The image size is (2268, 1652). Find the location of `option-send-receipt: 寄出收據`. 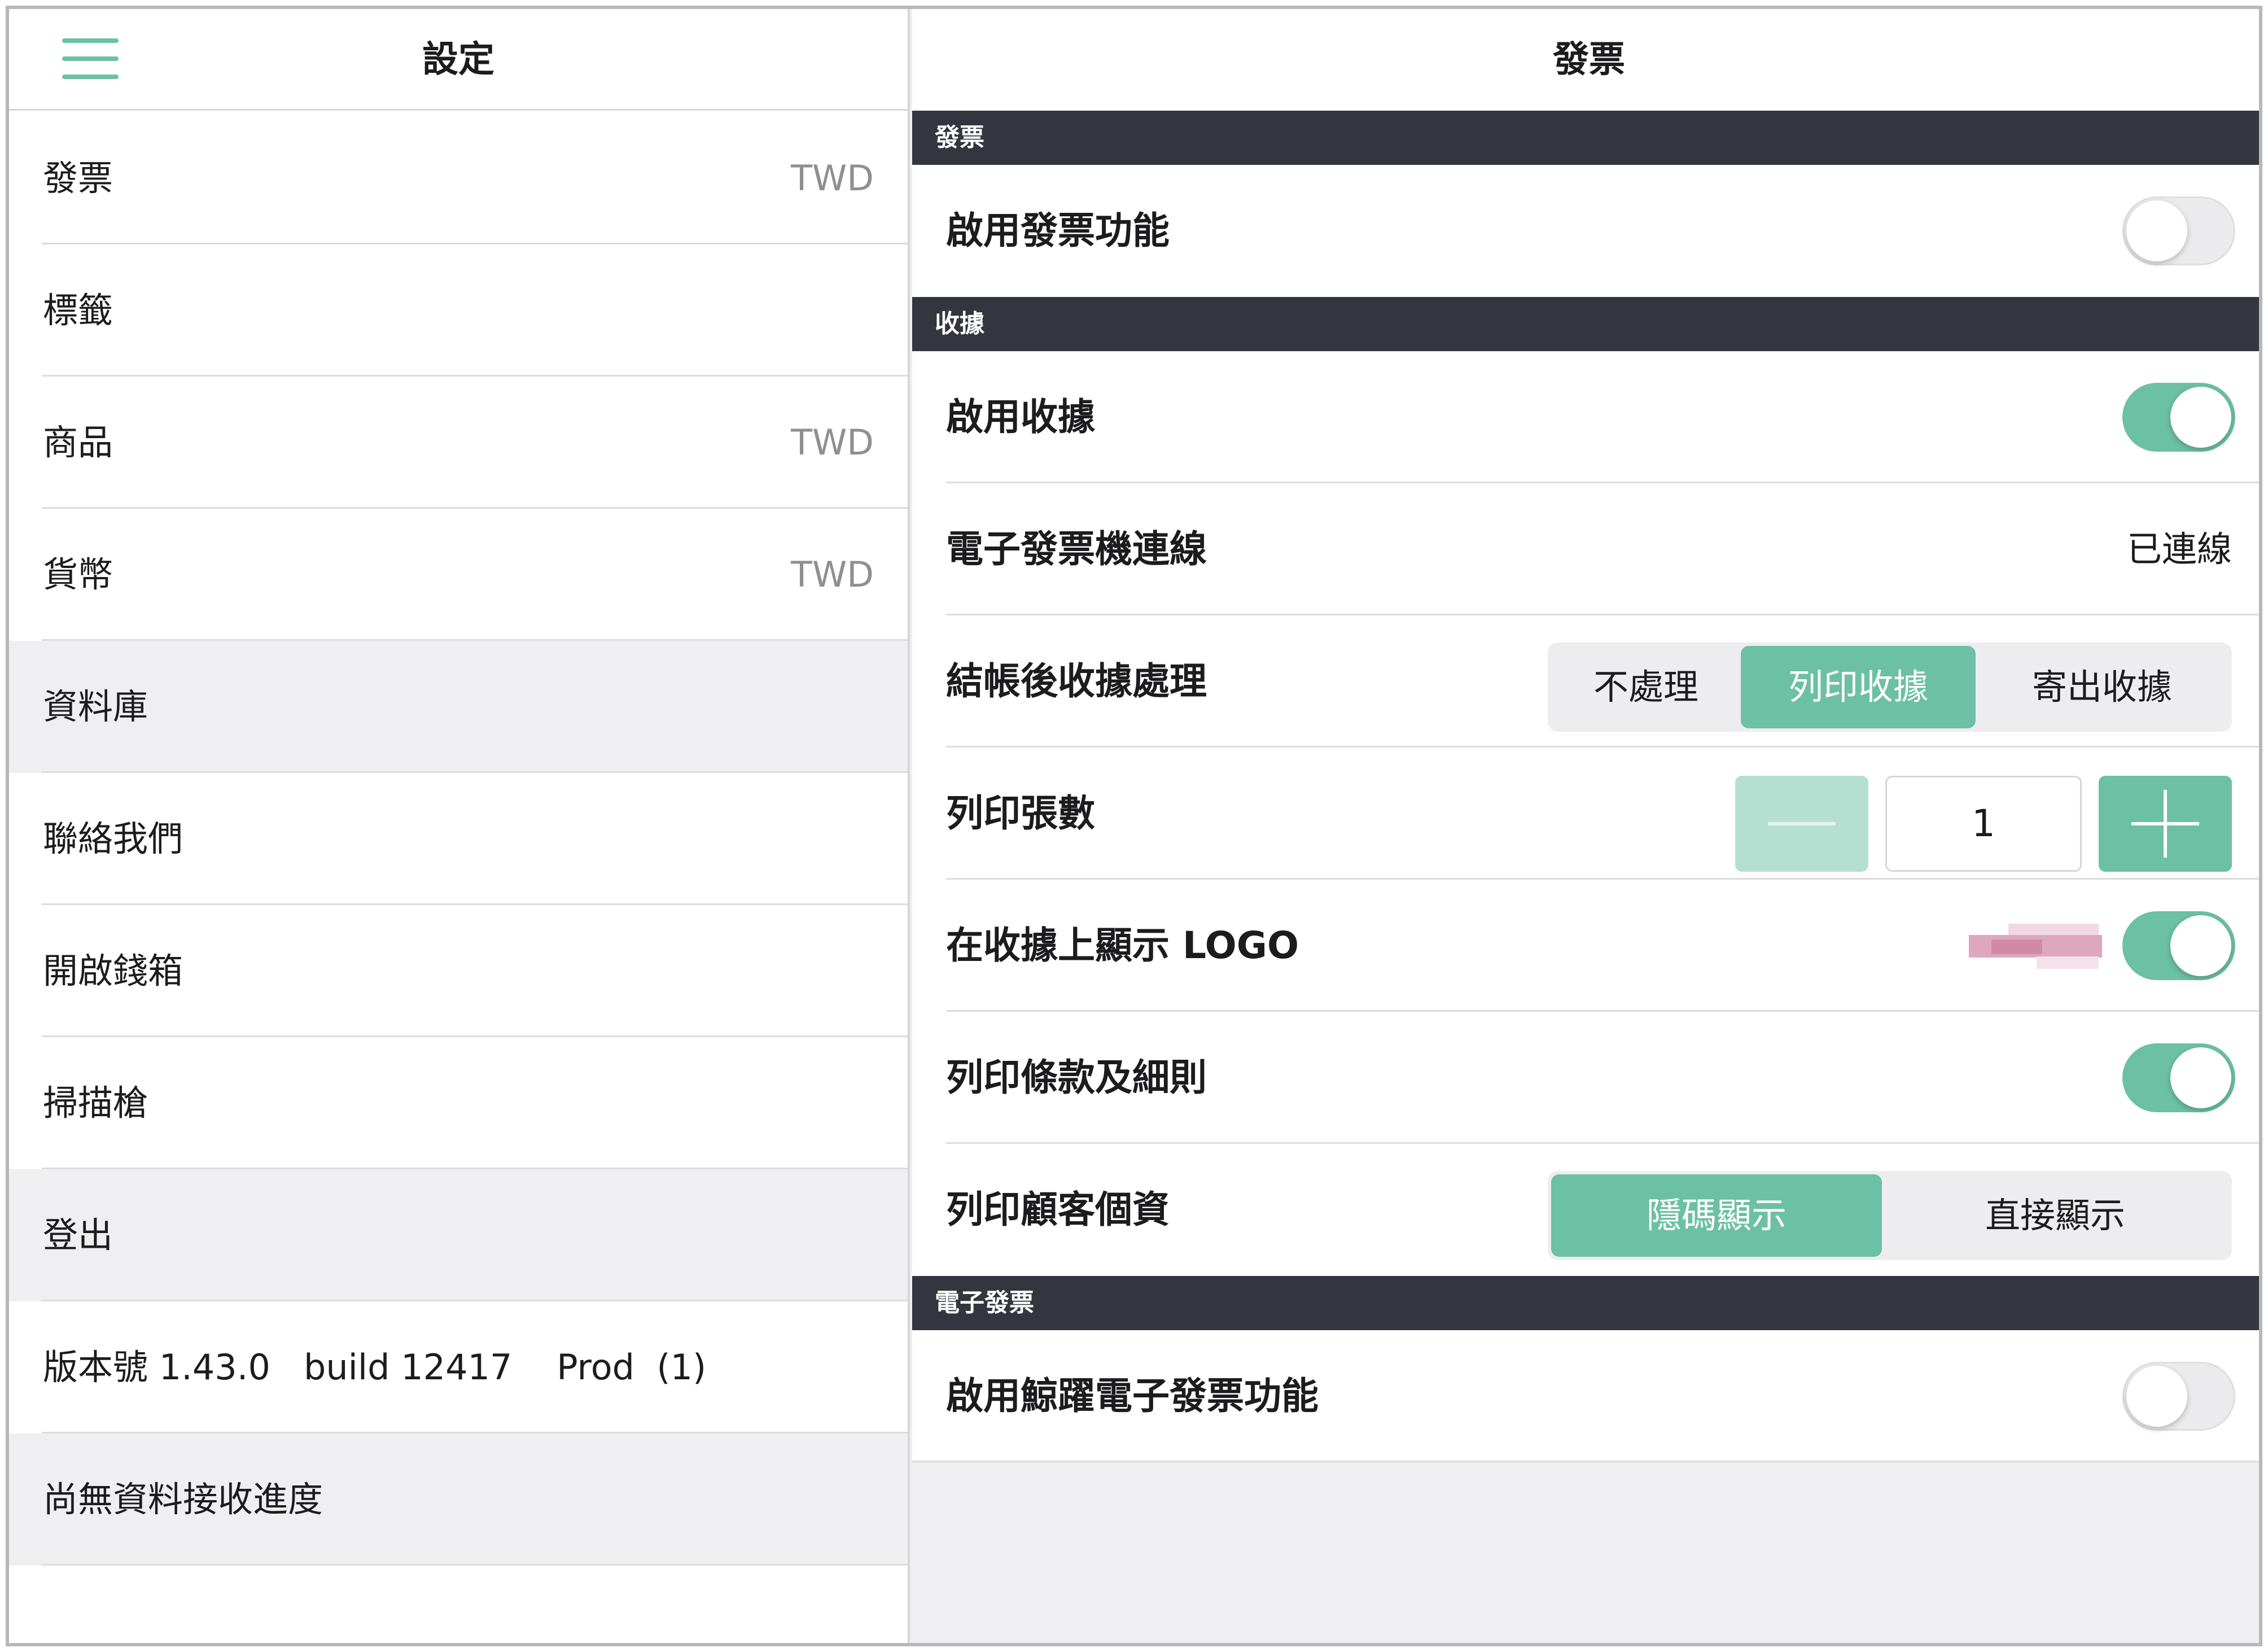

option-send-receipt: 寄出收據 is located at coordinates (2102, 687).